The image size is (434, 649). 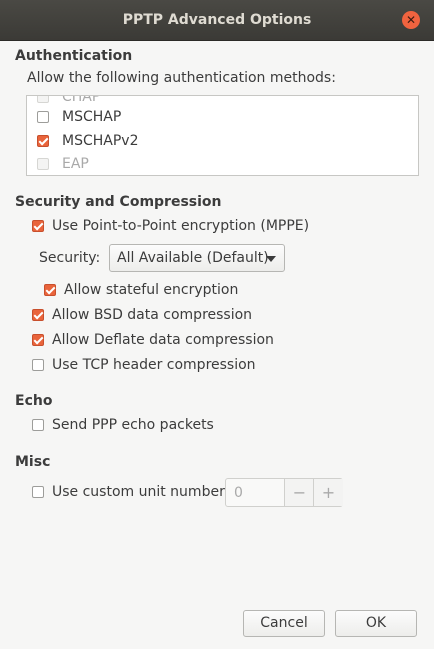 I want to click on unit-number-spinner: 0 − +, so click(x=284, y=492).